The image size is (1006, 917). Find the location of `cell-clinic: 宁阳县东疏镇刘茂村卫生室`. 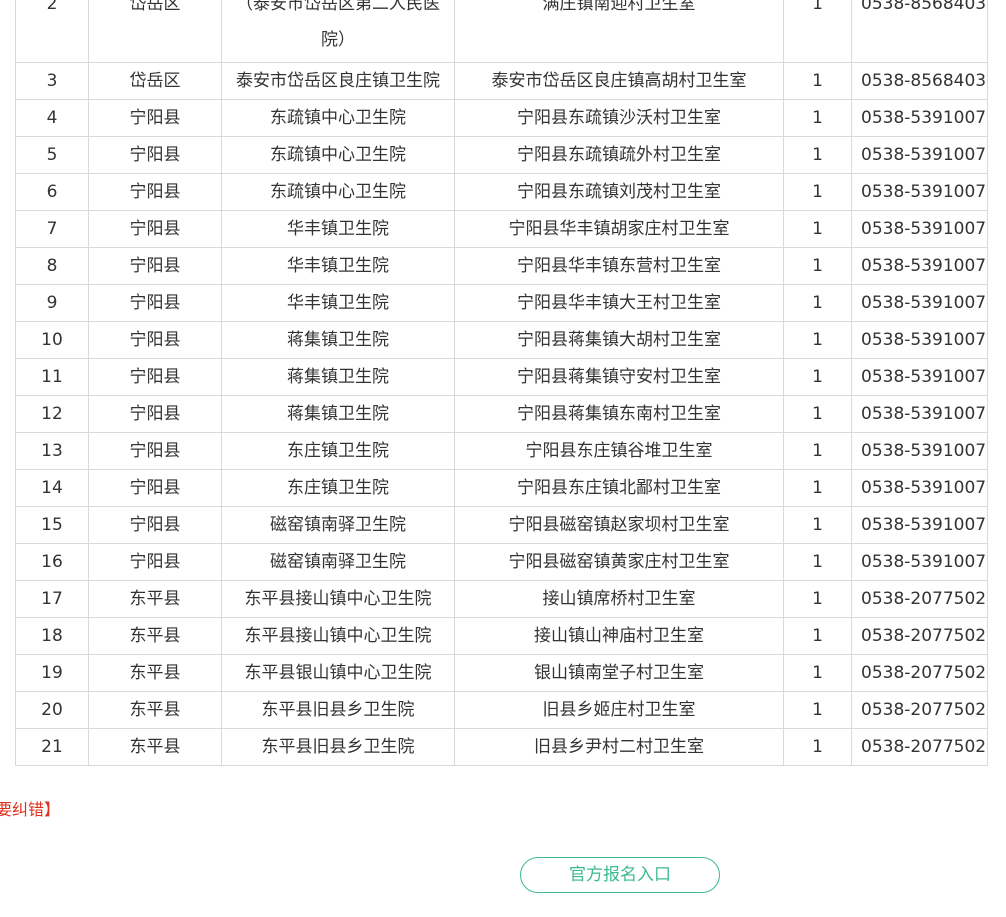

cell-clinic: 宁阳县东疏镇刘茂村卫生室 is located at coordinates (619, 192).